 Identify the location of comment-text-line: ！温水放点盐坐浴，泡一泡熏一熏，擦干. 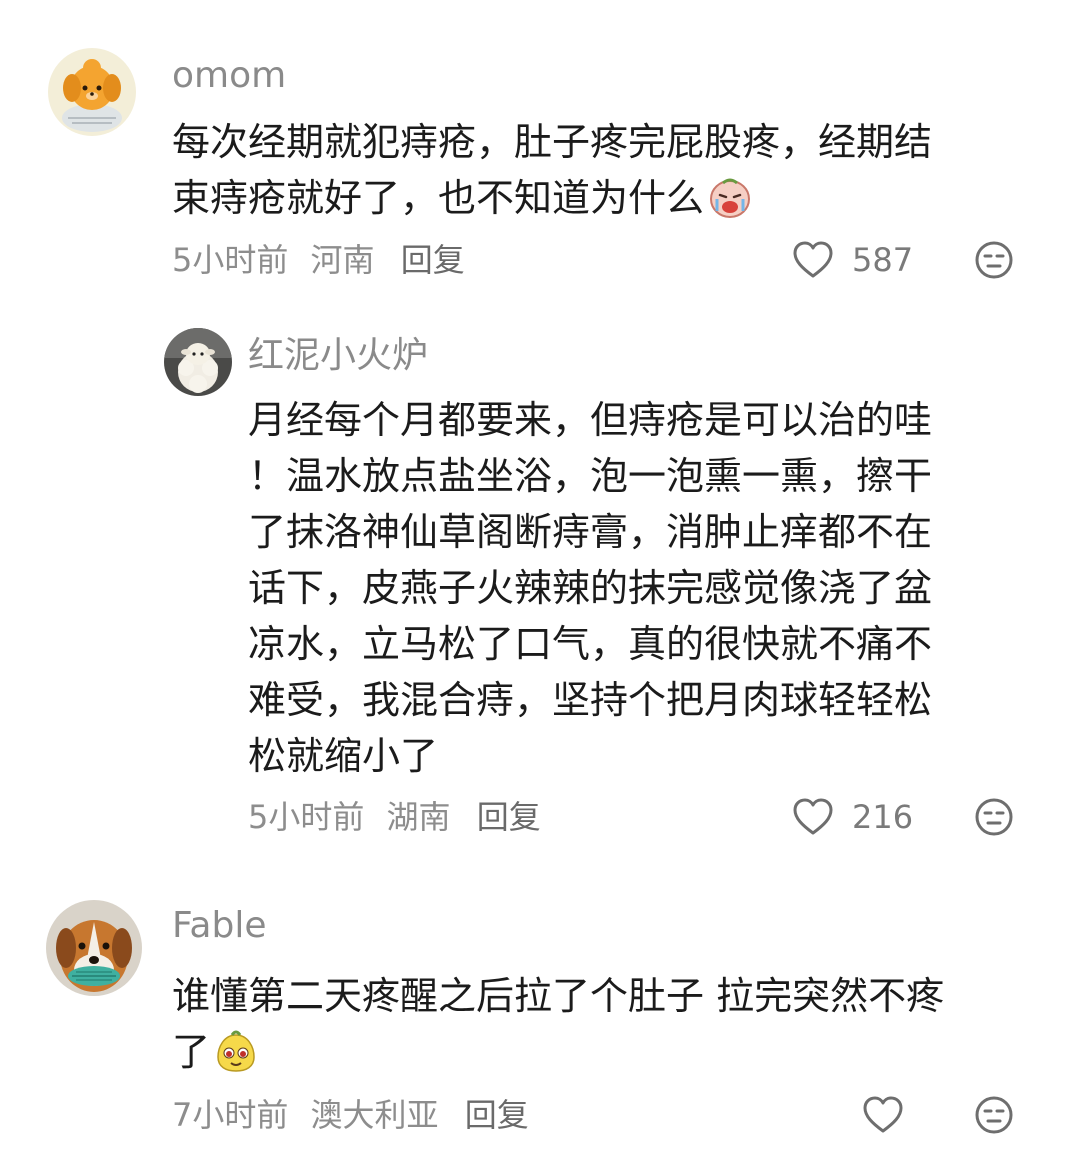
(590, 476).